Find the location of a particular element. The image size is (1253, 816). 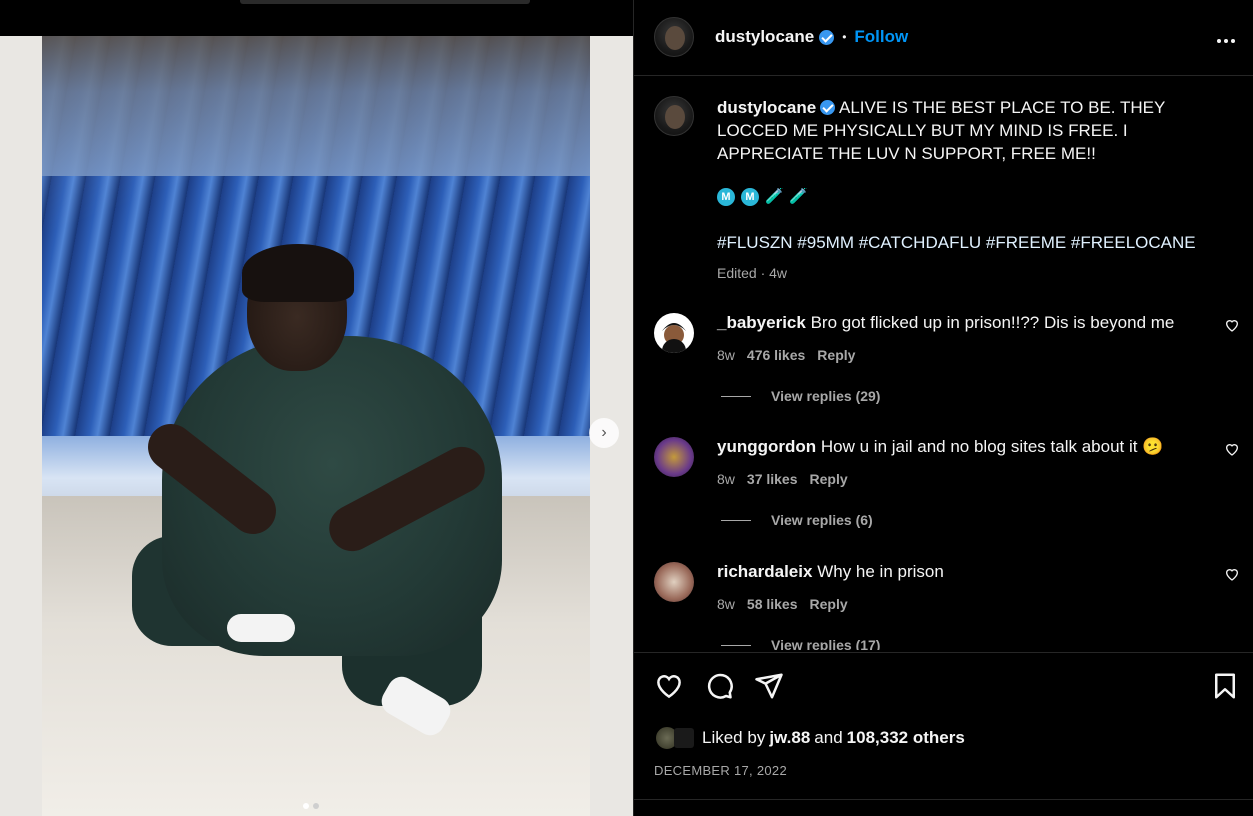

view-replies-button: View replies (17) is located at coordinates (800, 643).